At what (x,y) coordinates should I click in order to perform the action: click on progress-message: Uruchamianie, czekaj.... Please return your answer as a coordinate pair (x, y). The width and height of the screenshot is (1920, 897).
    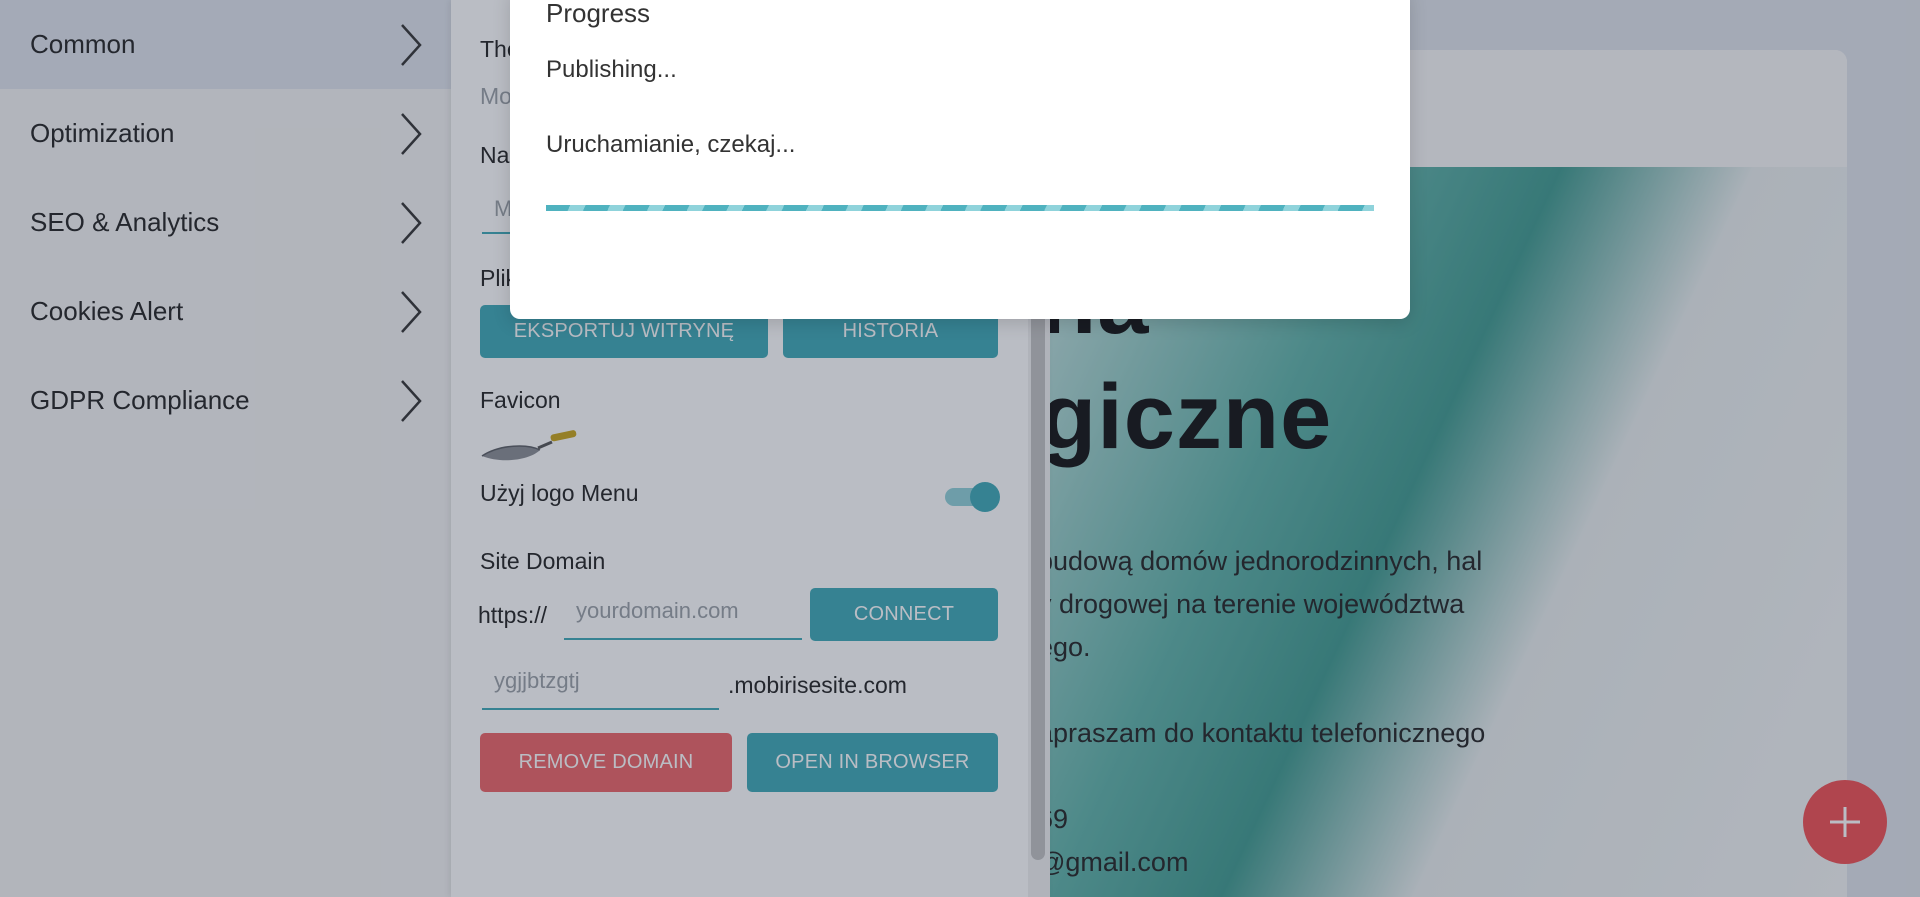
    Looking at the image, I should click on (671, 144).